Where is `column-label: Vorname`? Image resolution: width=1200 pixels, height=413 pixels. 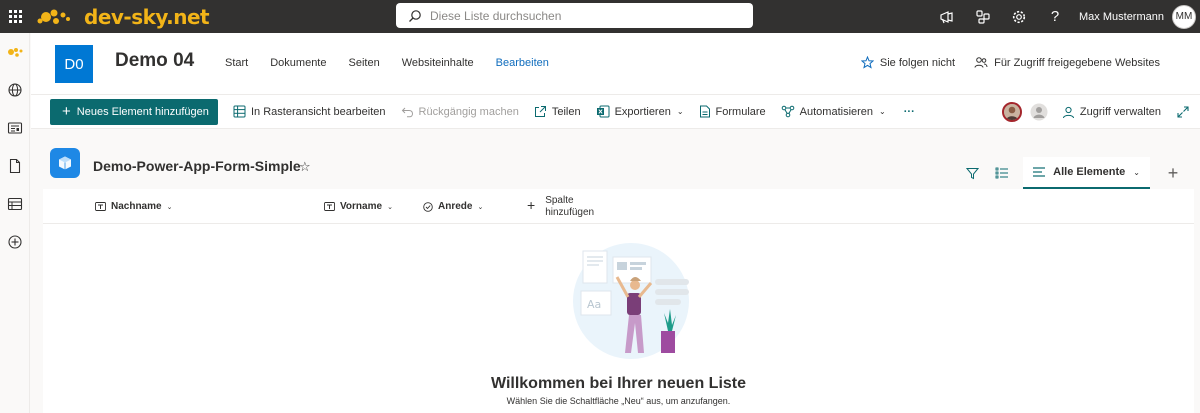
column-label: Vorname is located at coordinates (361, 206).